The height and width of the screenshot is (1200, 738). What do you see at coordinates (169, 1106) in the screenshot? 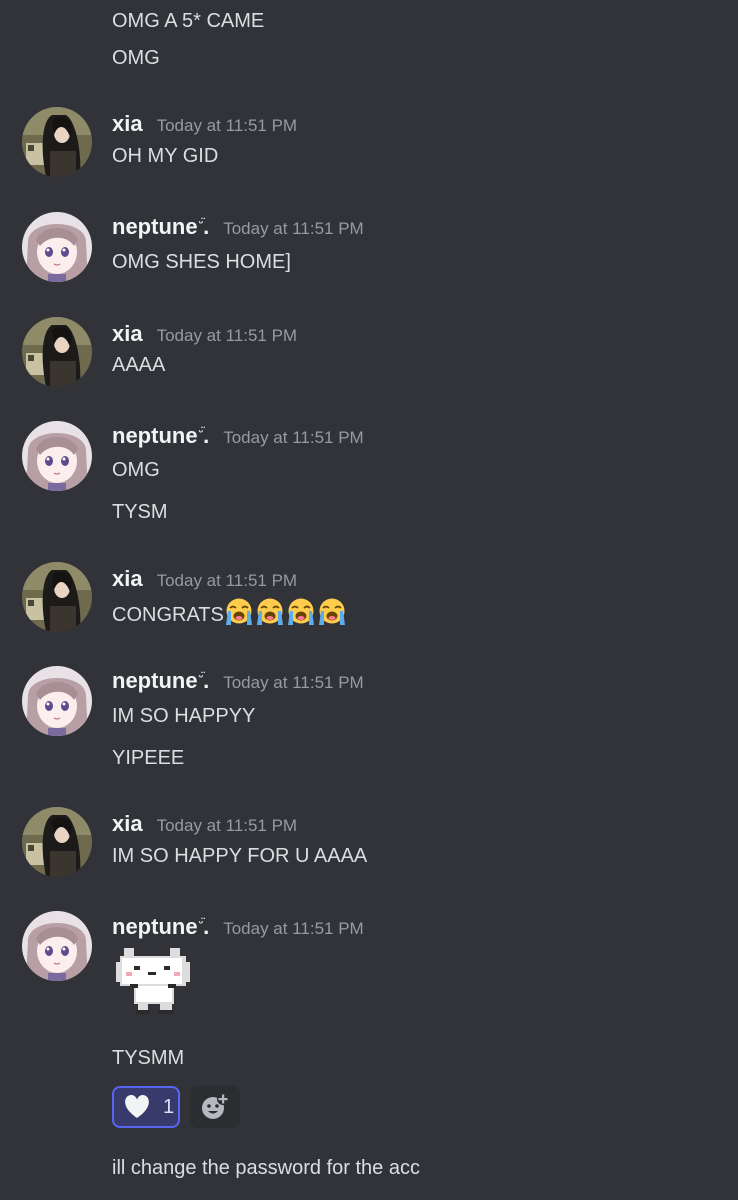
I see `reaction-count: 1` at bounding box center [169, 1106].